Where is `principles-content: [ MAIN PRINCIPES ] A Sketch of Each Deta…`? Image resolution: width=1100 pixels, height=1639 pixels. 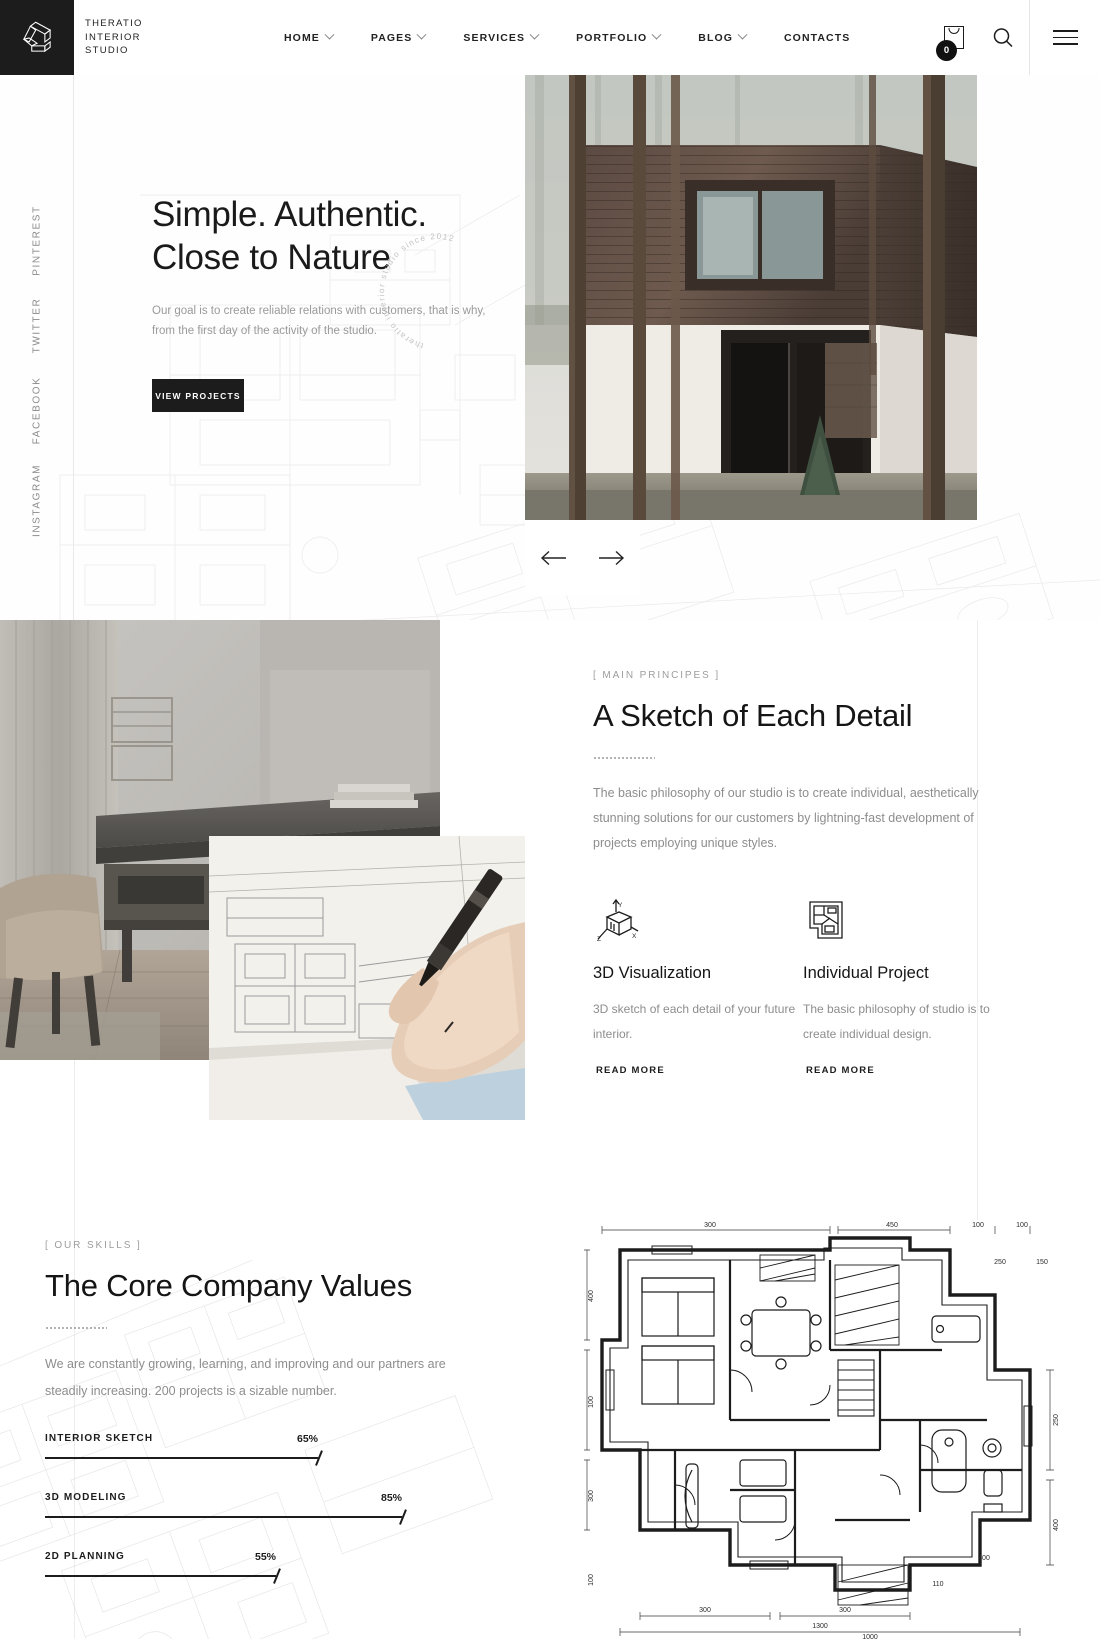
principles-content: [ MAIN PRINCIPES ] A Sketch of Each Deta… is located at coordinates (800, 876).